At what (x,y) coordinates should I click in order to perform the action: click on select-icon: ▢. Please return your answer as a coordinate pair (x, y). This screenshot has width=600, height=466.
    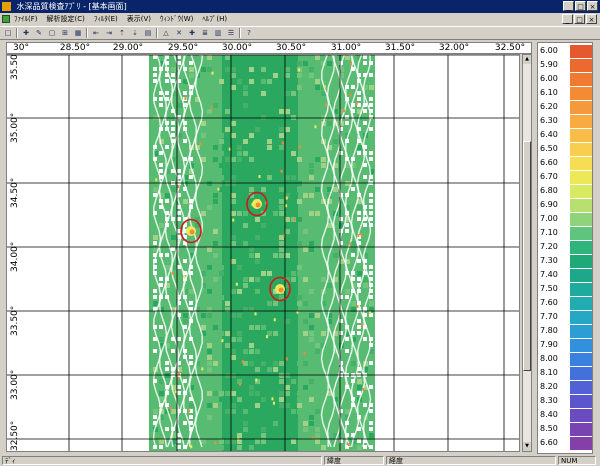
    Looking at the image, I should click on (52, 33).